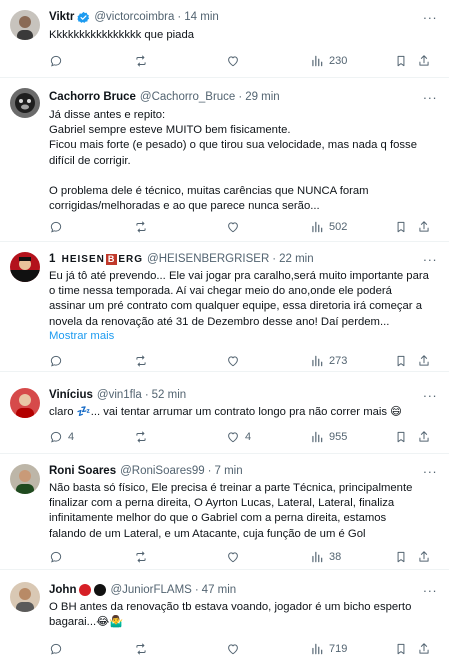 This screenshot has height=663, width=449. I want to click on author-name: Vinícius, so click(71, 395).